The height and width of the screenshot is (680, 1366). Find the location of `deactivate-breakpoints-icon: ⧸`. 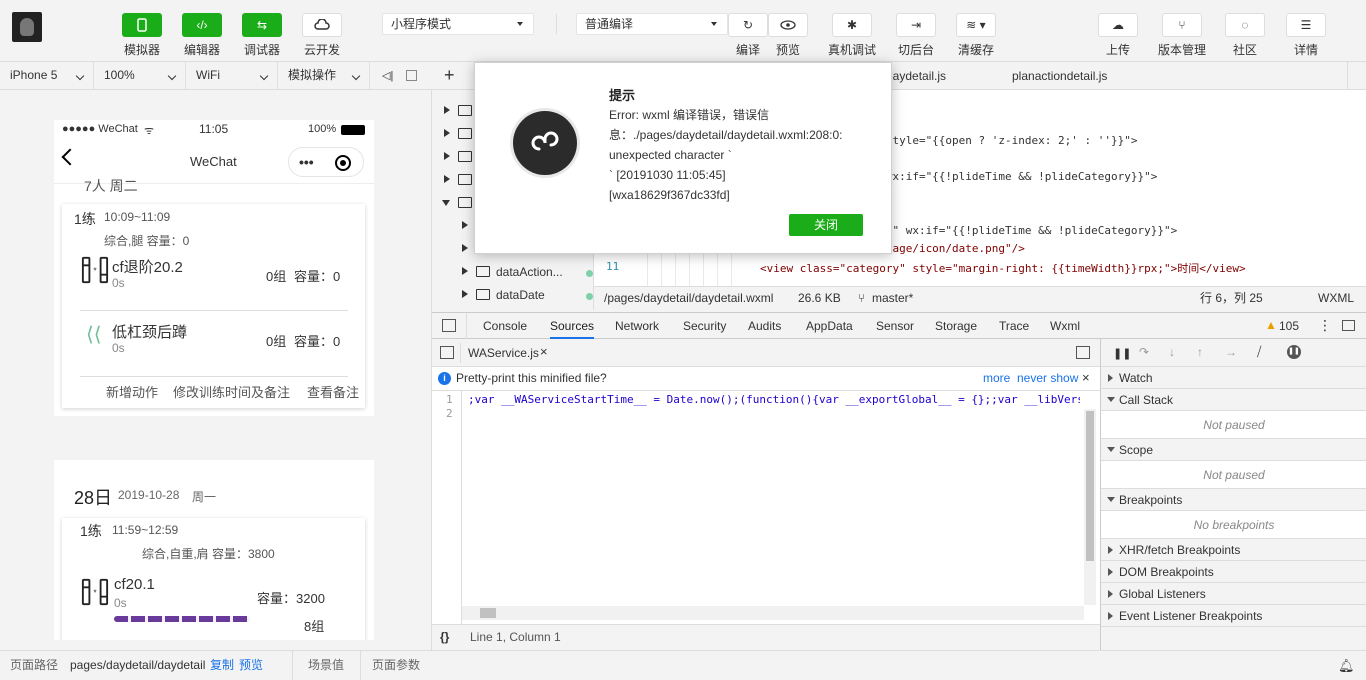

deactivate-breakpoints-icon: ⧸ is located at coordinates (1259, 352).